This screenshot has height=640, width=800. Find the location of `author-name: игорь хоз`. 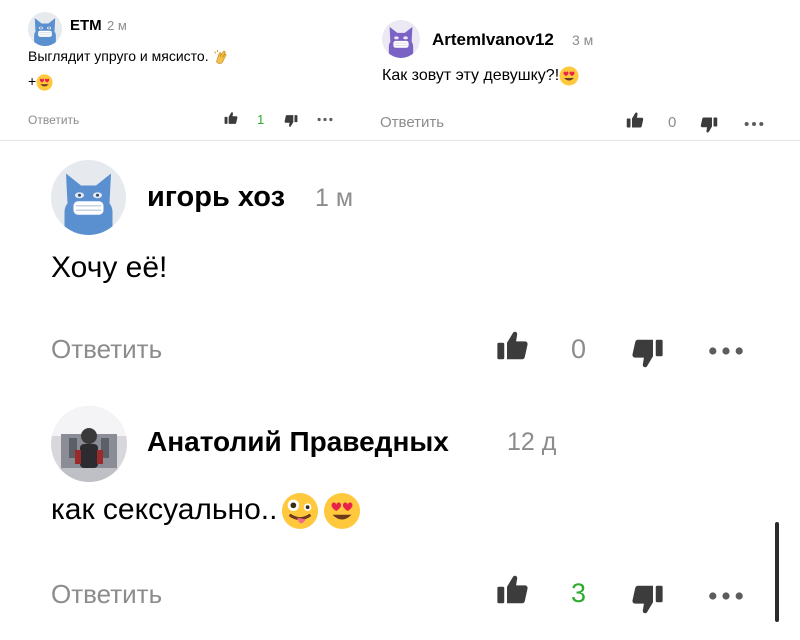

author-name: игорь хоз is located at coordinates (216, 197).